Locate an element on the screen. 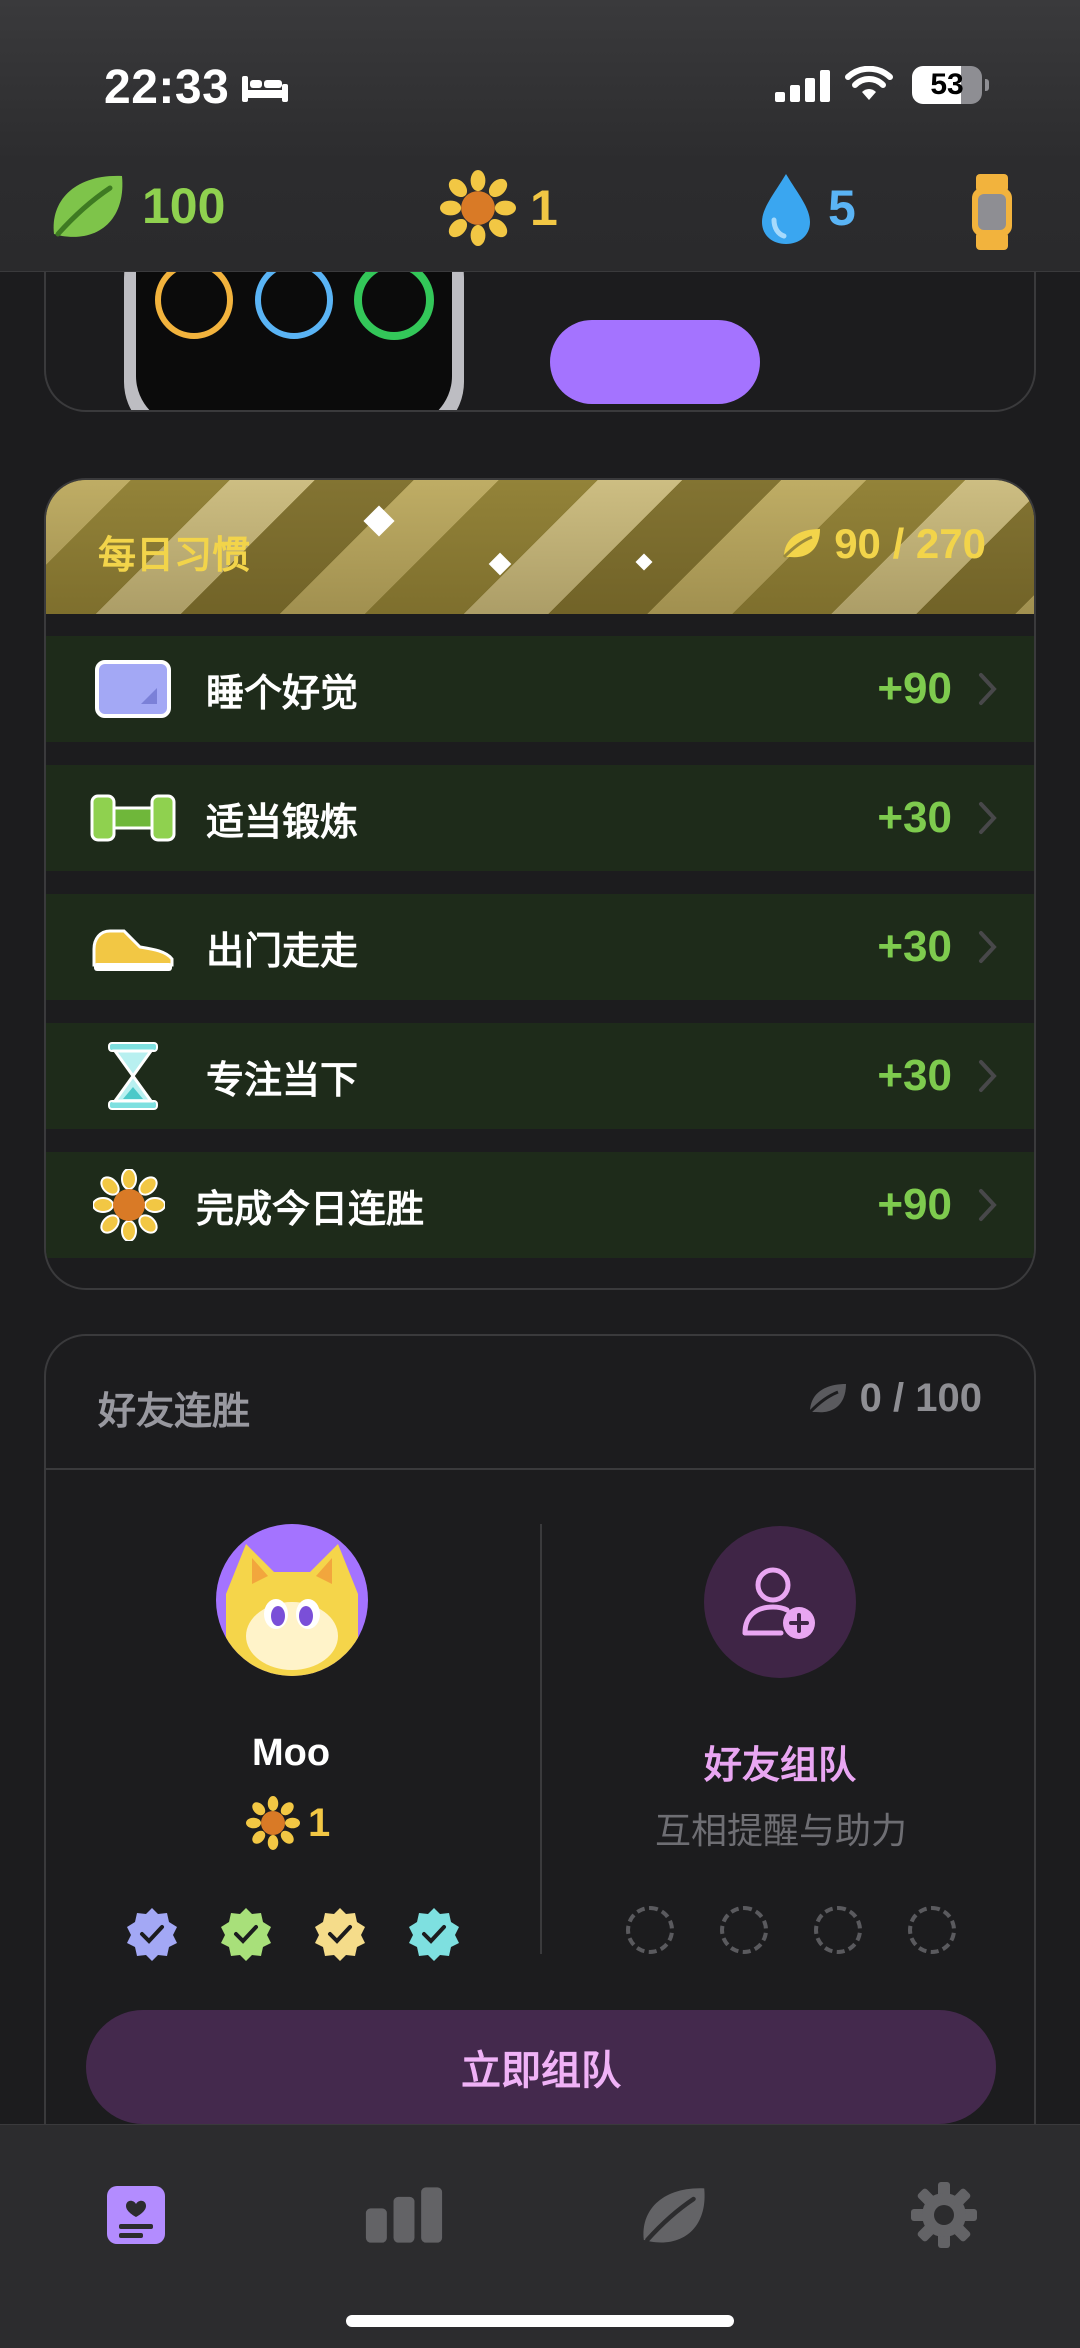 Image resolution: width=1080 pixels, height=2348 pixels. tab-settings is located at coordinates (944, 2215).